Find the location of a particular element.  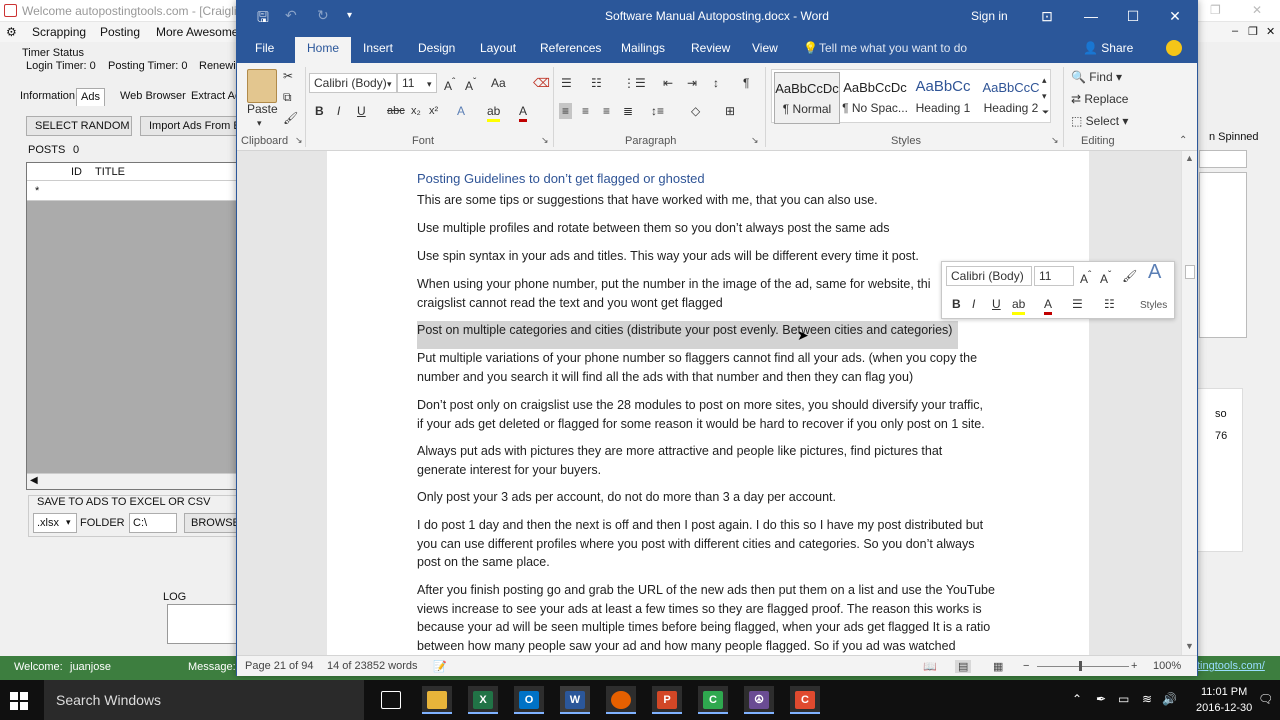

tab-ads: Ads is located at coordinates (90, 97).